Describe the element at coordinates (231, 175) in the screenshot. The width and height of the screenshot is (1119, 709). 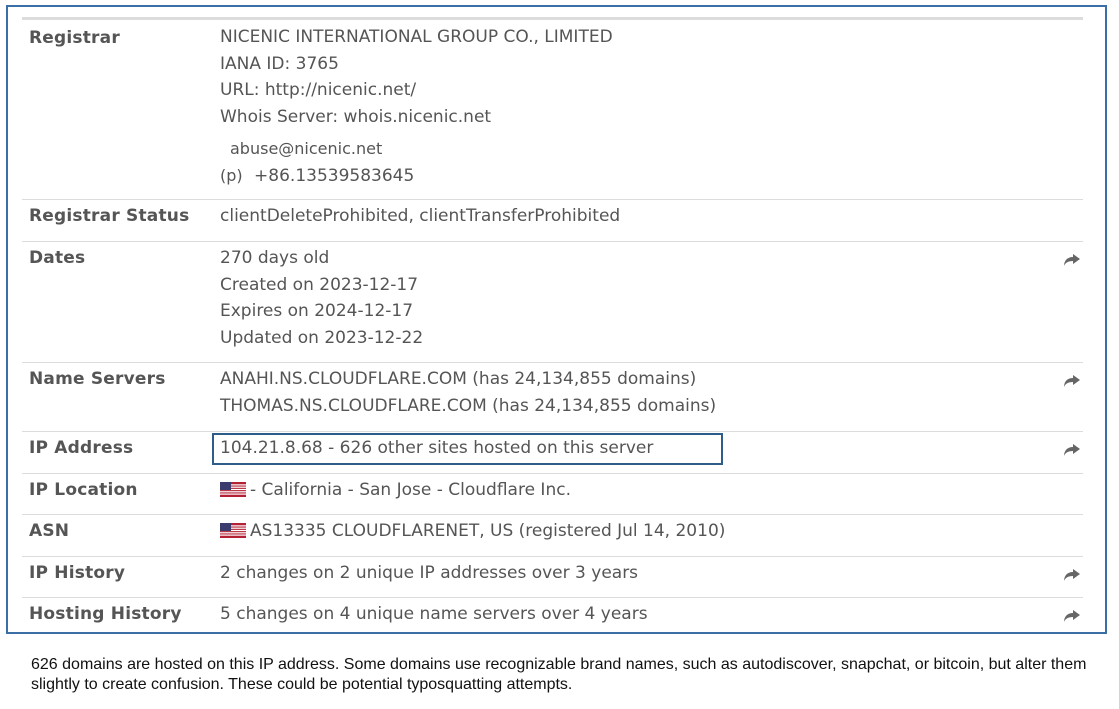
I see `phone-prefix: (p)` at that location.